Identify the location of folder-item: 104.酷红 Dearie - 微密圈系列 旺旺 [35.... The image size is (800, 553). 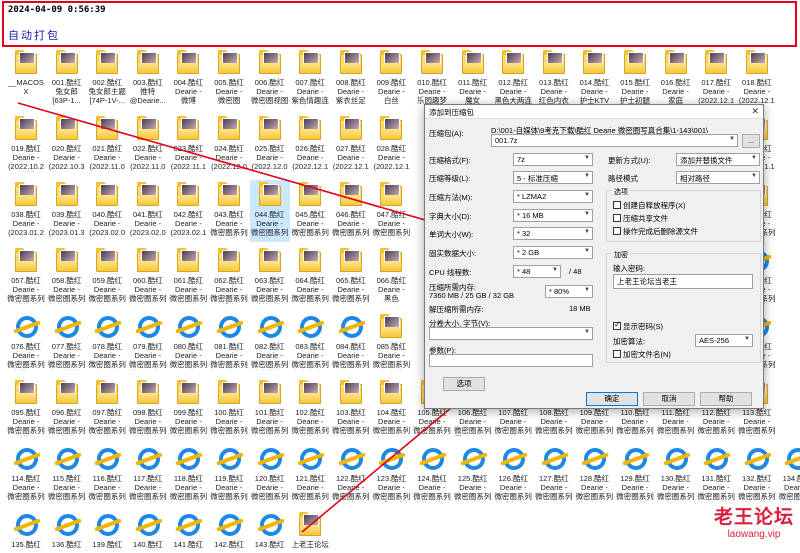
(391, 409).